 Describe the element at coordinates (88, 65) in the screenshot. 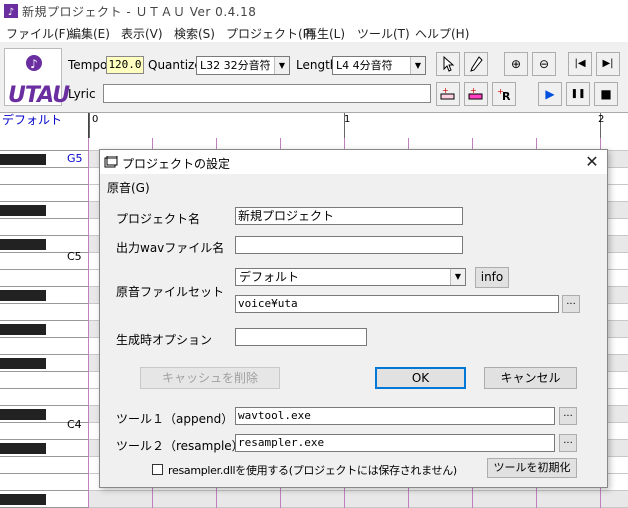

I see `tempo-label: Tempo` at that location.